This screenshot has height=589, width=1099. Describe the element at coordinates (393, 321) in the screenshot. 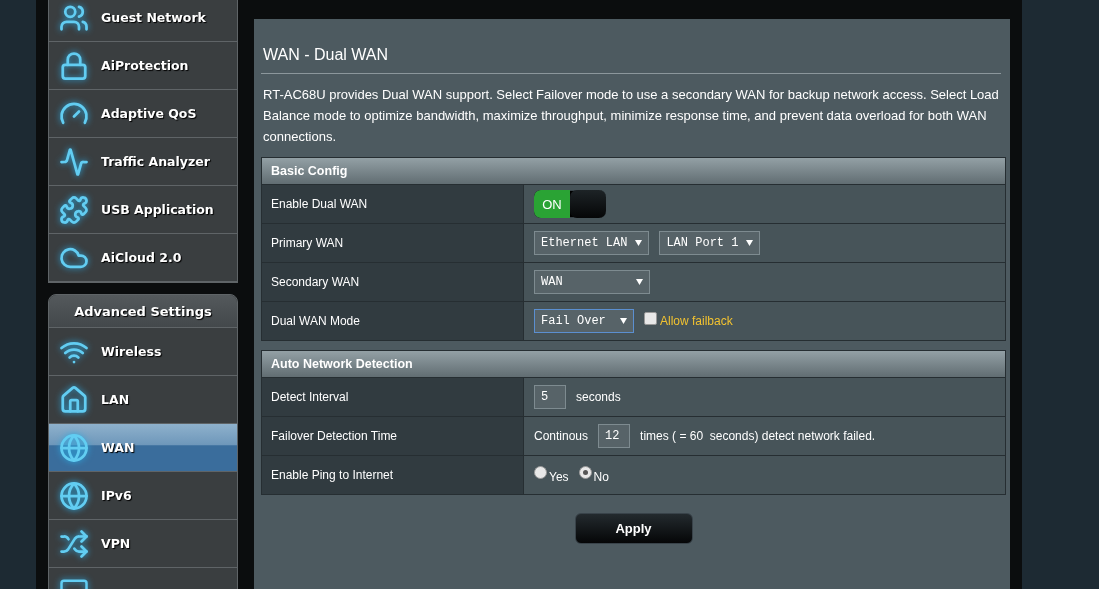

I see `field-label: Dual WAN Mode` at that location.